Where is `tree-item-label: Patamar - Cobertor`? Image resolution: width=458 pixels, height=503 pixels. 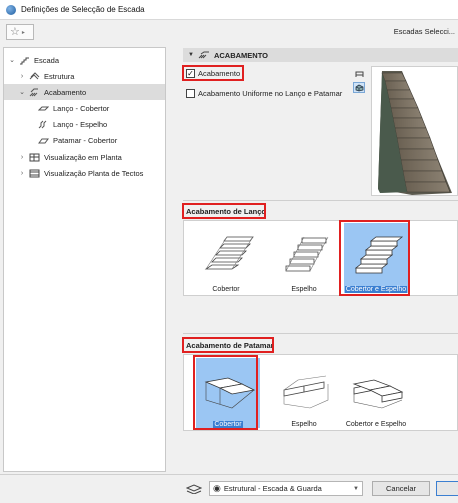
tree-item-label: Patamar - Cobertor is located at coordinates (85, 140).